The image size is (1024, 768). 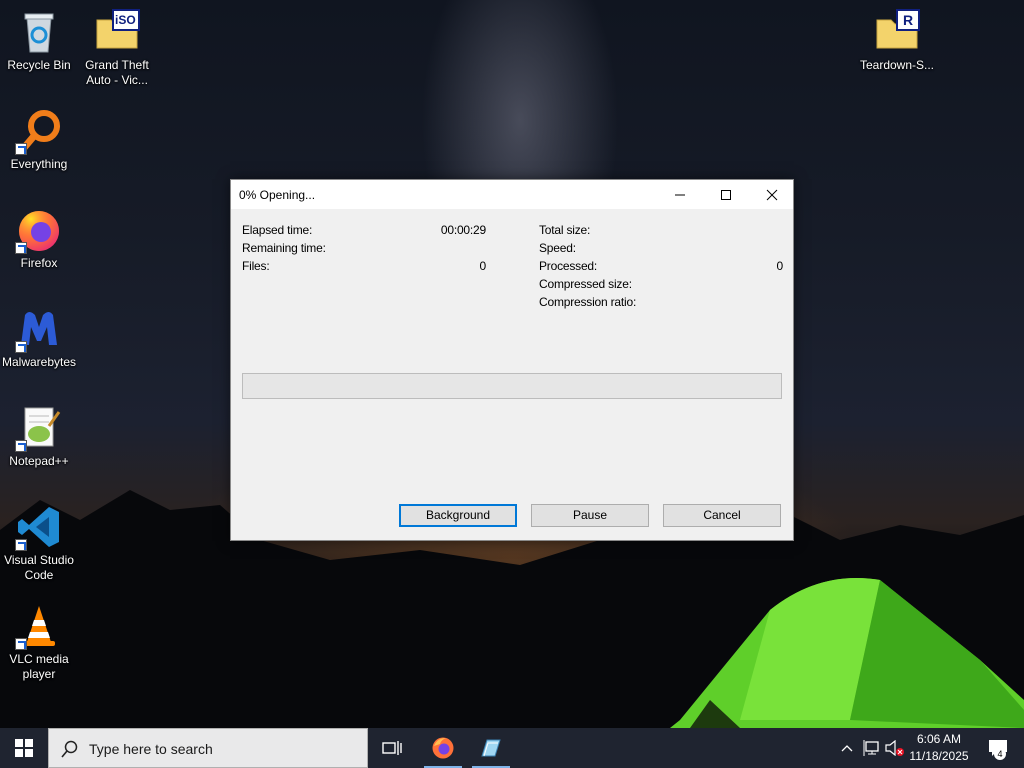 I want to click on network-icon, so click(x=871, y=748).